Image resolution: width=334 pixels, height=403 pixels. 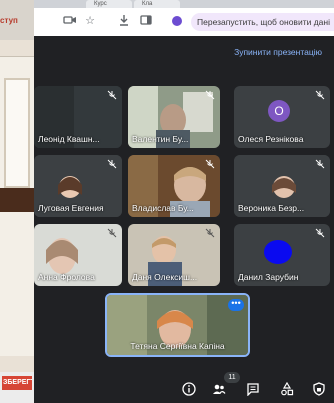 I want to click on tab-course: Курс, so click(x=109, y=4).